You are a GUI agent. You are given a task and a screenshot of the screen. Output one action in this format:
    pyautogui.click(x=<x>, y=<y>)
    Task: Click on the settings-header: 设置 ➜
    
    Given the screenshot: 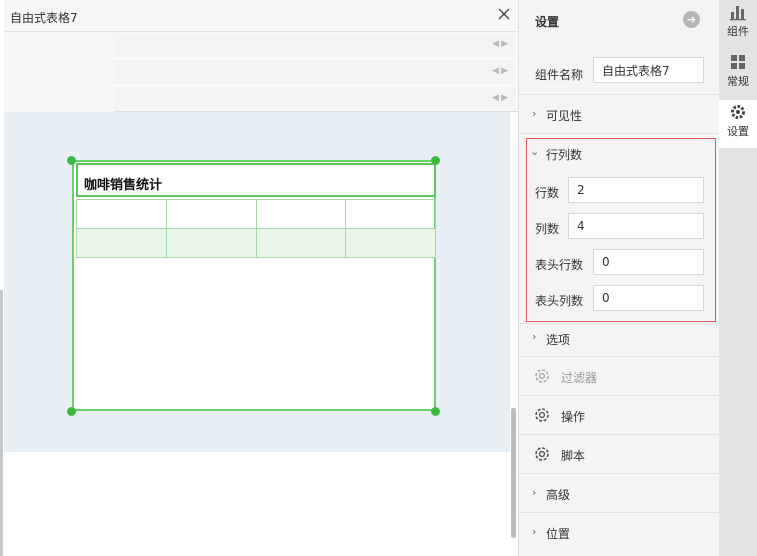 What is the action you would take?
    pyautogui.click(x=619, y=20)
    